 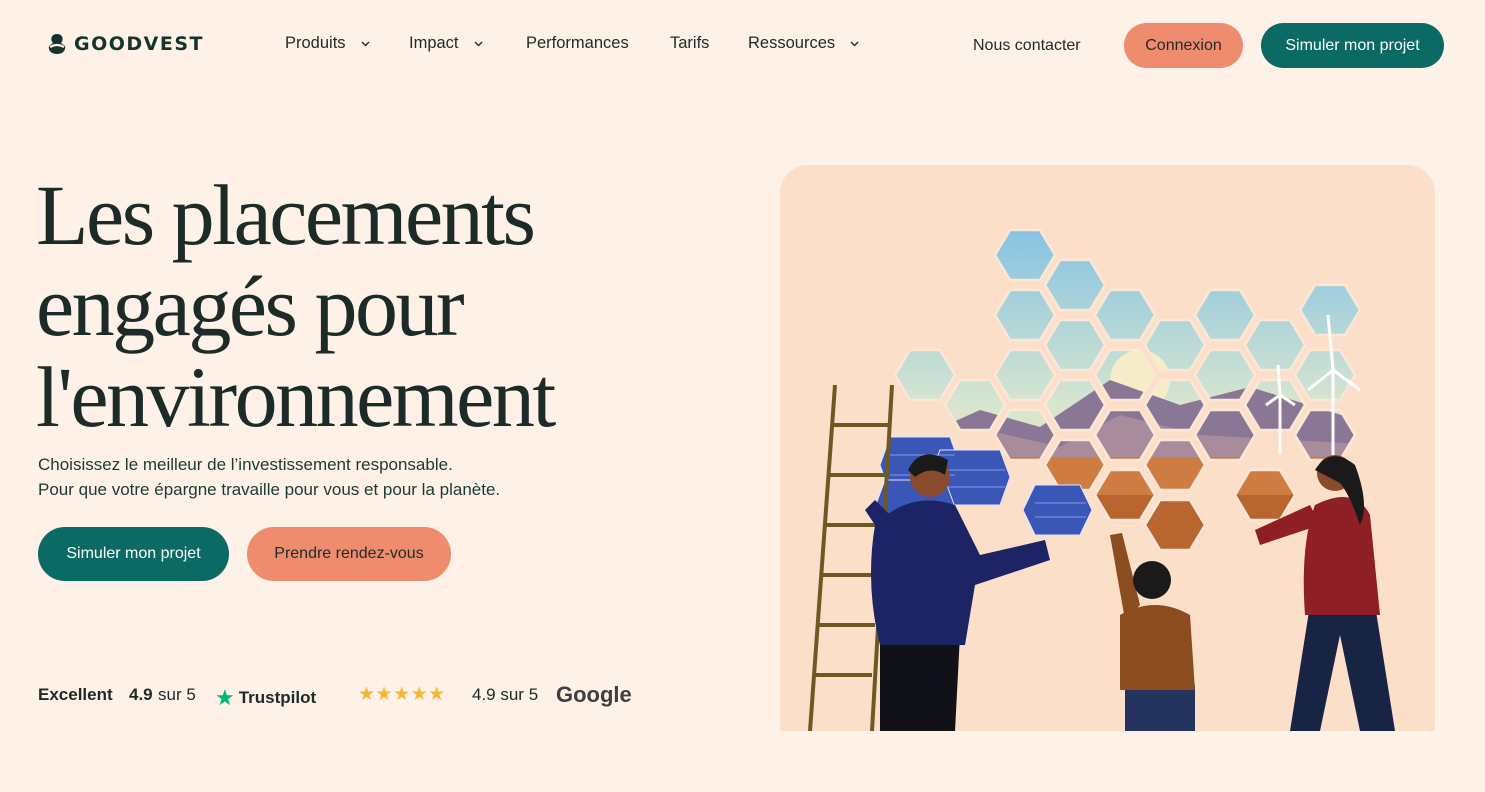 I want to click on brand-name: GOODVEST, so click(x=139, y=44).